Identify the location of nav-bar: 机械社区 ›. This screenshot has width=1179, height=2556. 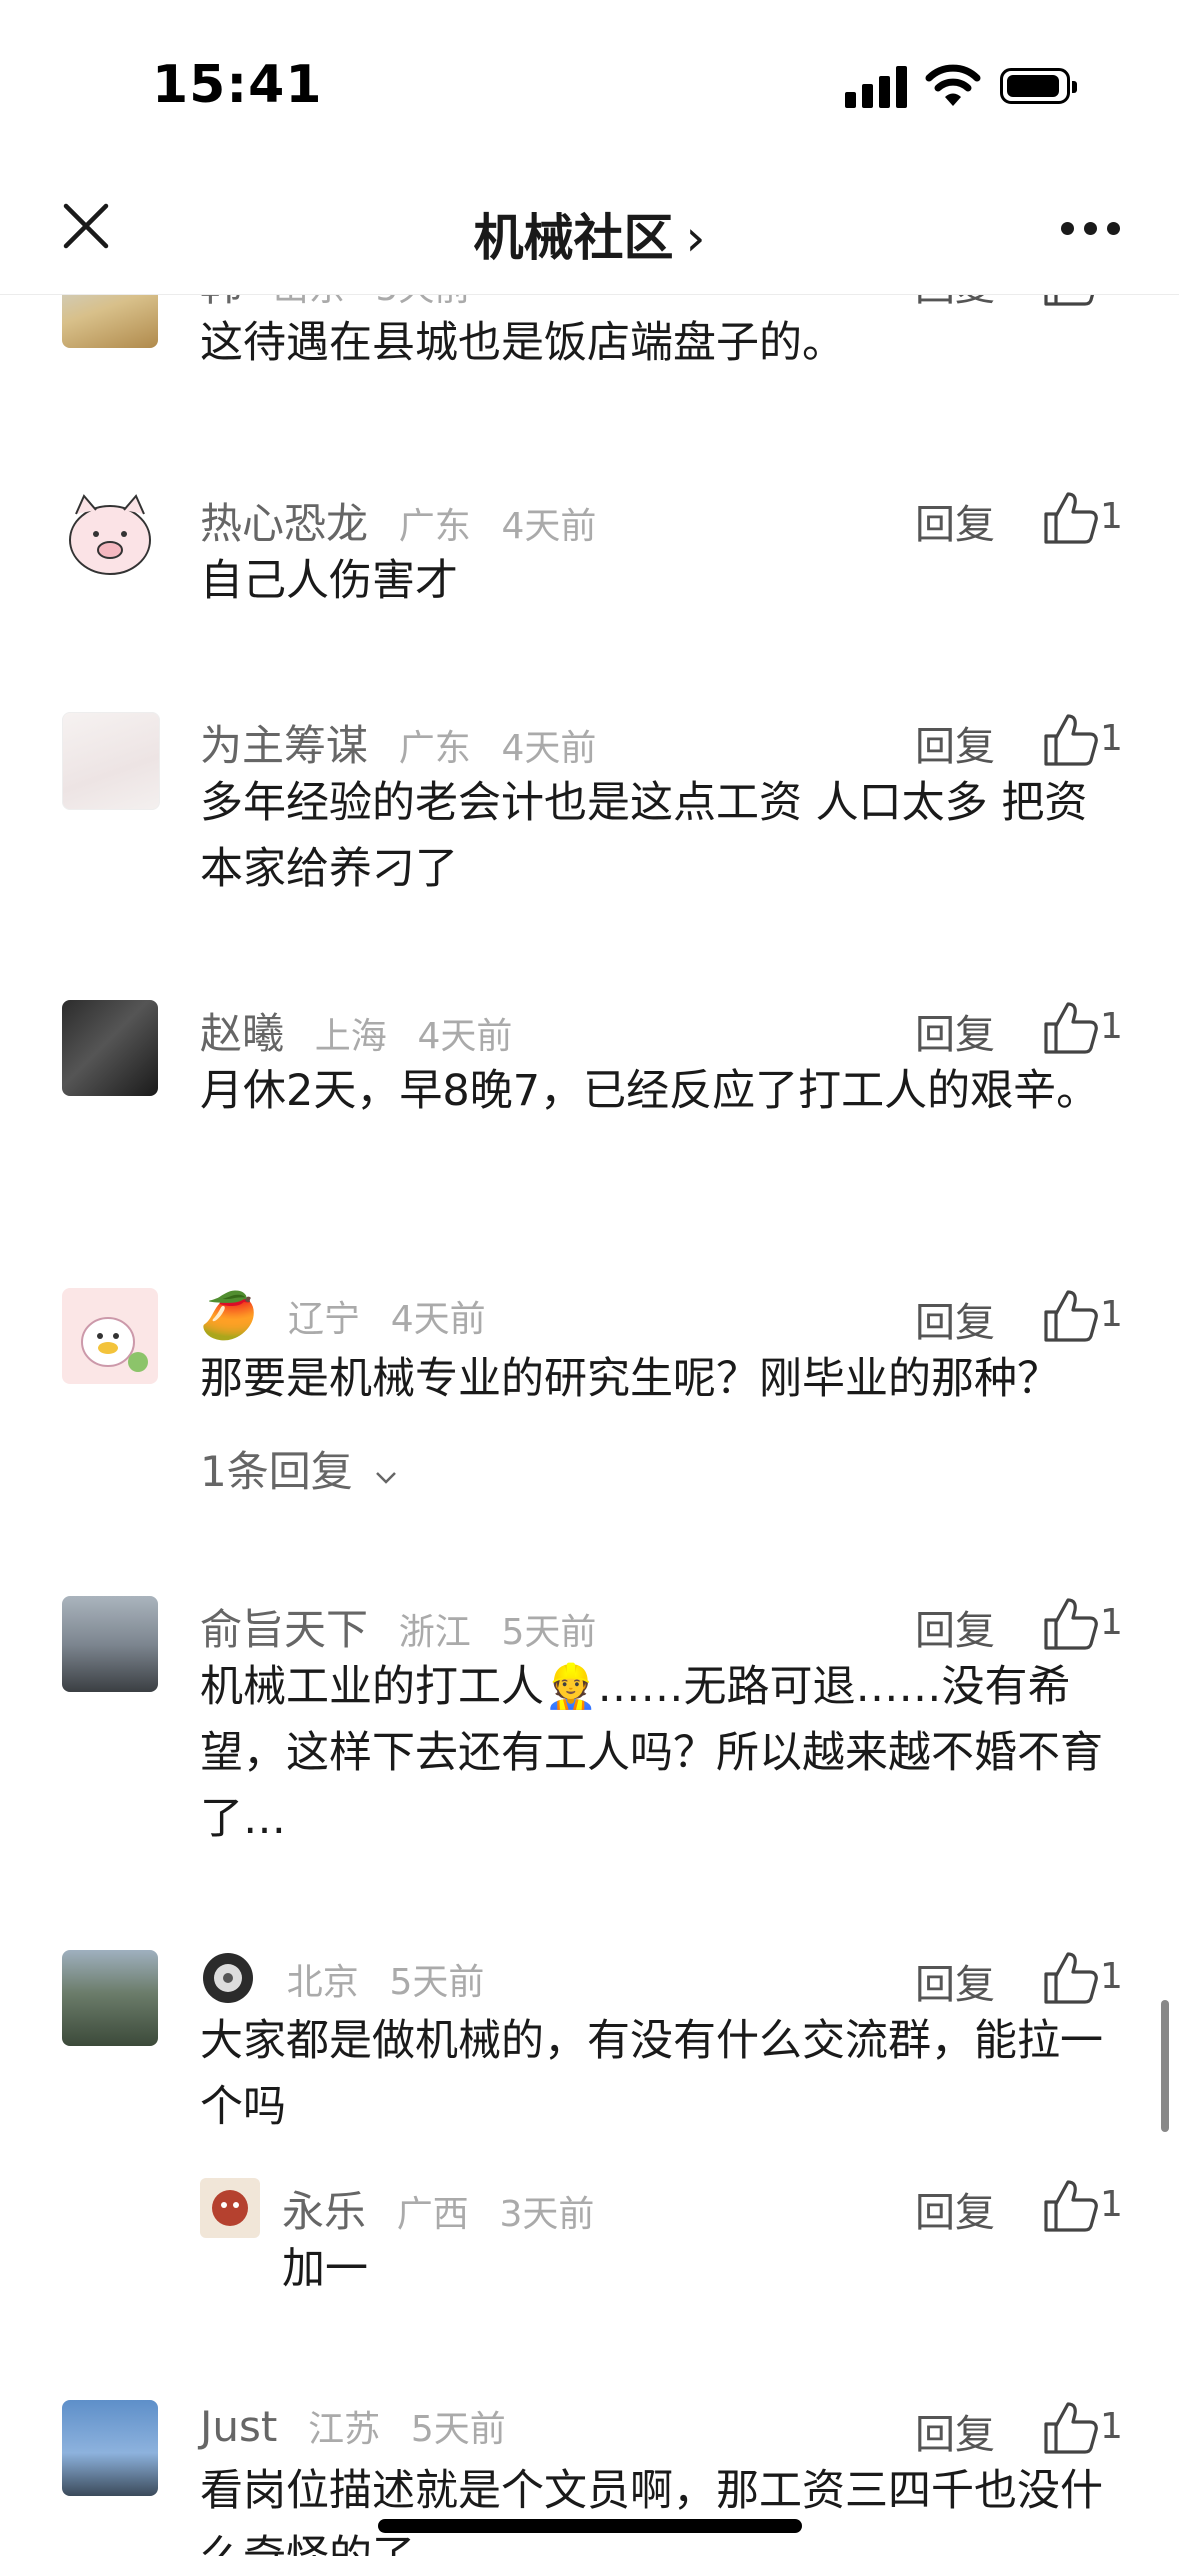
(589, 232).